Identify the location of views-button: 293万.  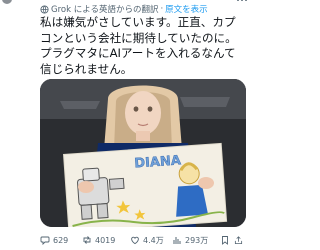
(196, 240).